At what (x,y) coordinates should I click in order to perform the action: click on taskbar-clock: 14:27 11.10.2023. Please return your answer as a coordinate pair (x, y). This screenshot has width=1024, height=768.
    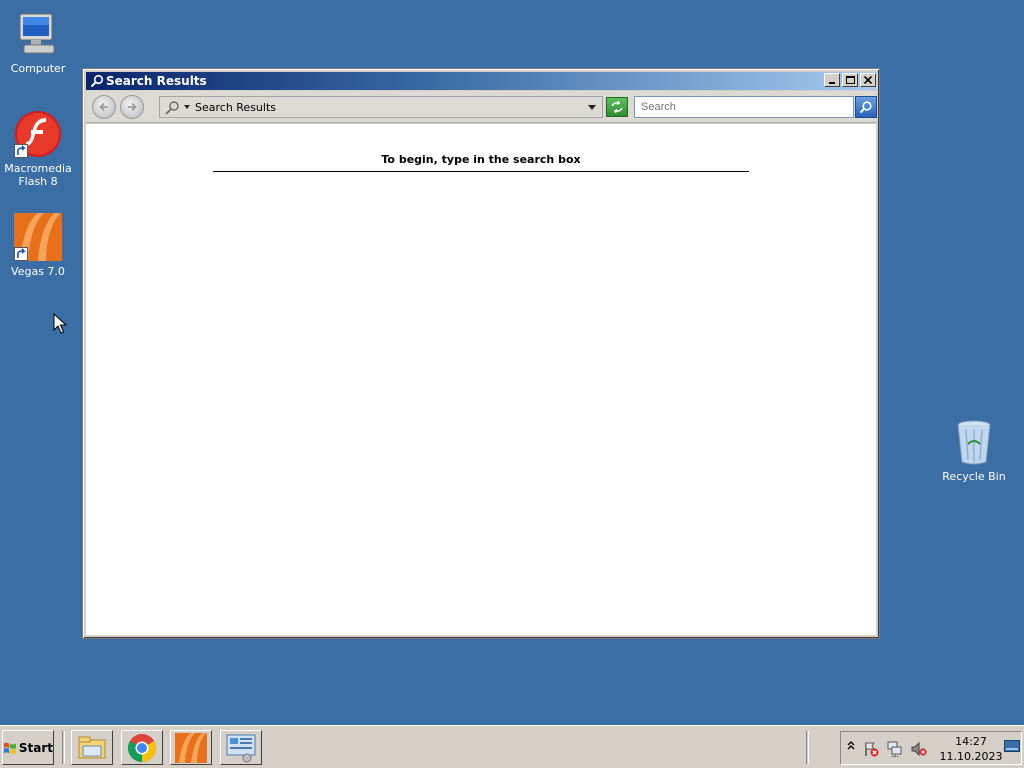
    Looking at the image, I should click on (971, 749).